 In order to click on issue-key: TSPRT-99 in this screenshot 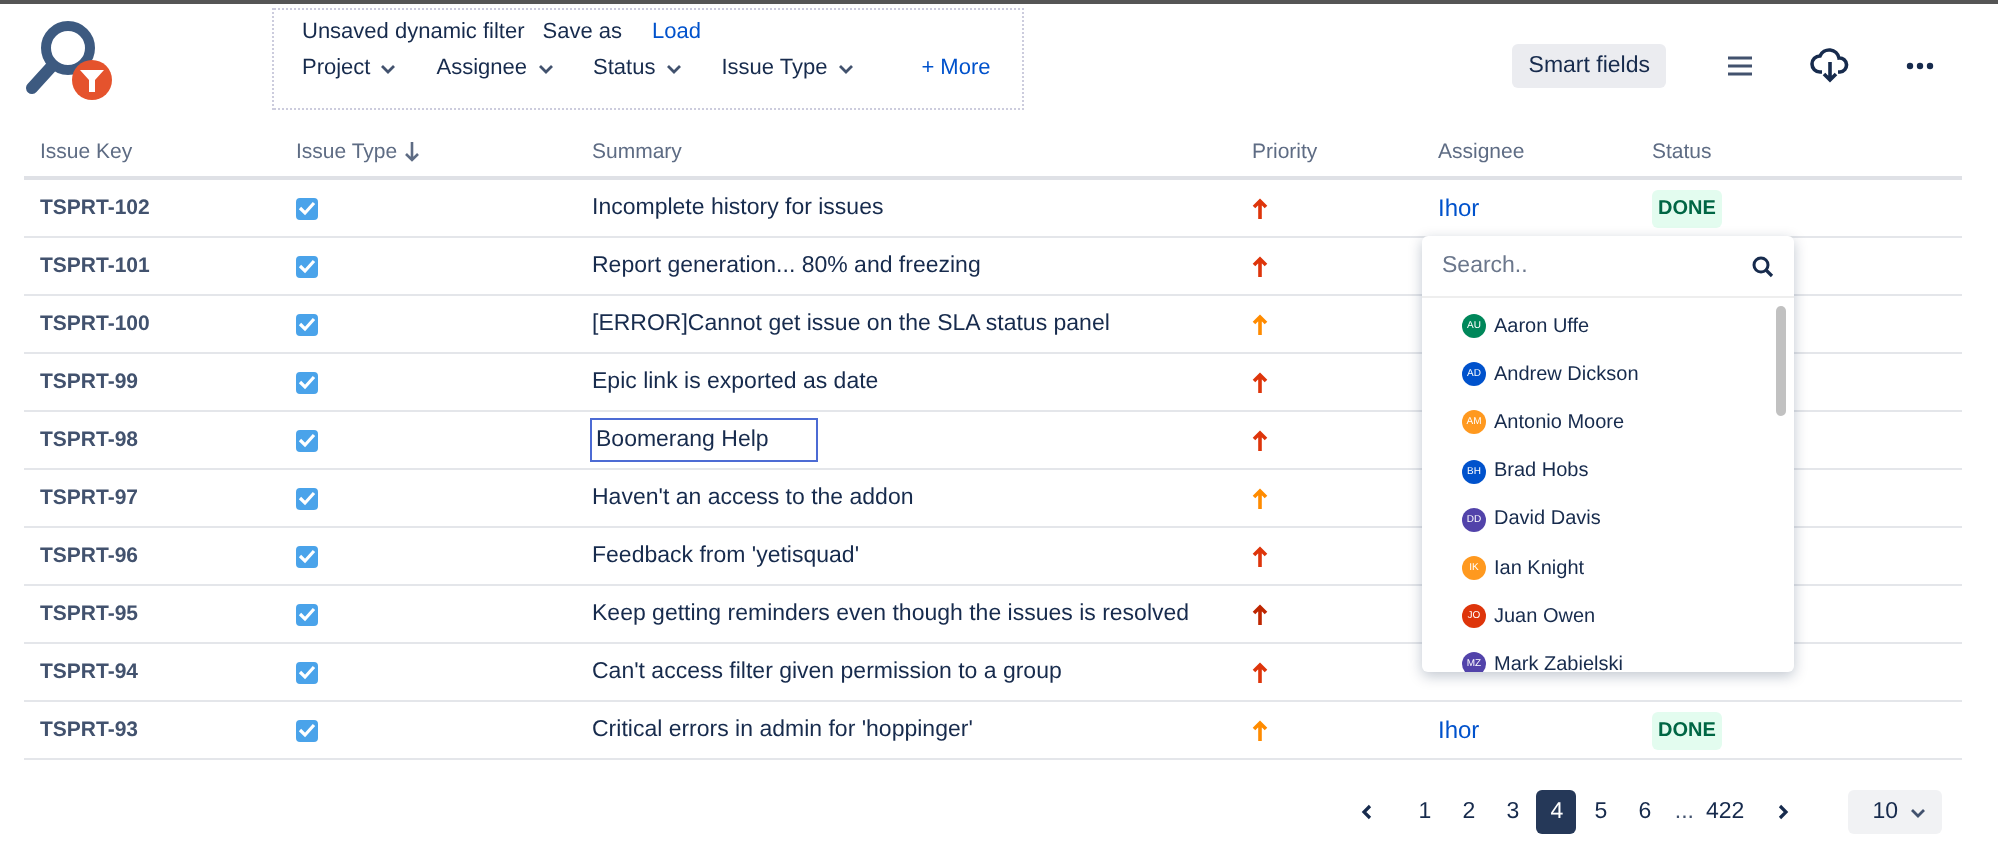, I will do `click(168, 382)`.